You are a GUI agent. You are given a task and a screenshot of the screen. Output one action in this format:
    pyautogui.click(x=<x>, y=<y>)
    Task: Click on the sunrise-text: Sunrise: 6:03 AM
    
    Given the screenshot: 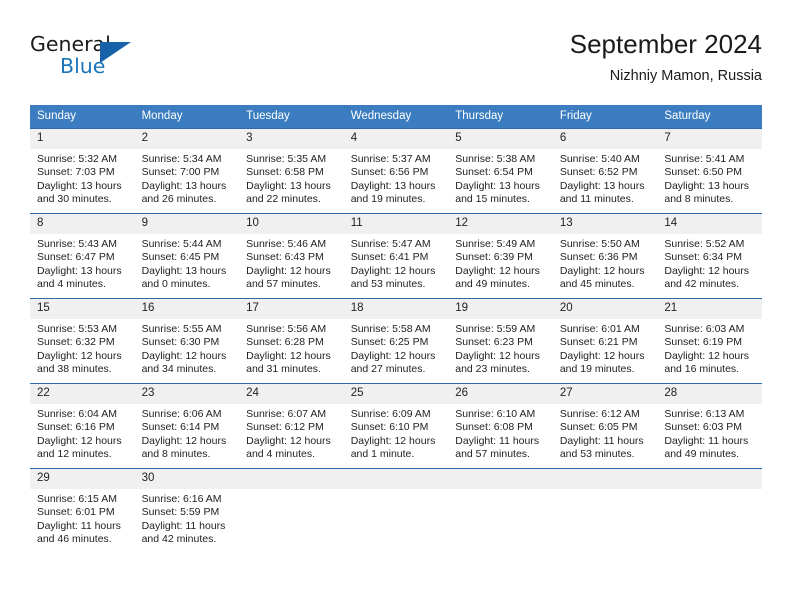 What is the action you would take?
    pyautogui.click(x=704, y=329)
    